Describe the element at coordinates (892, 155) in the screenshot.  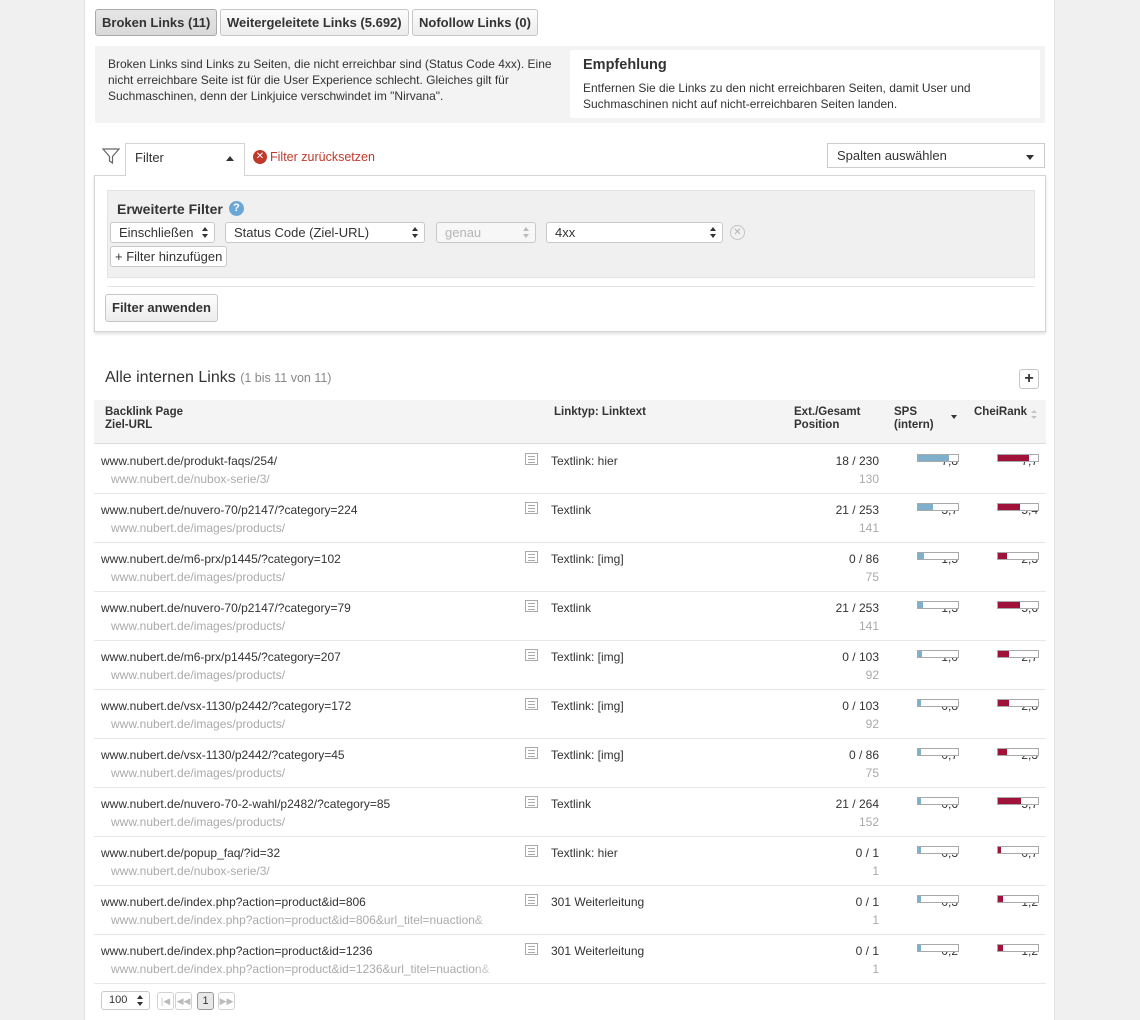
I see `columns-select-label: Spalten auswählen` at that location.